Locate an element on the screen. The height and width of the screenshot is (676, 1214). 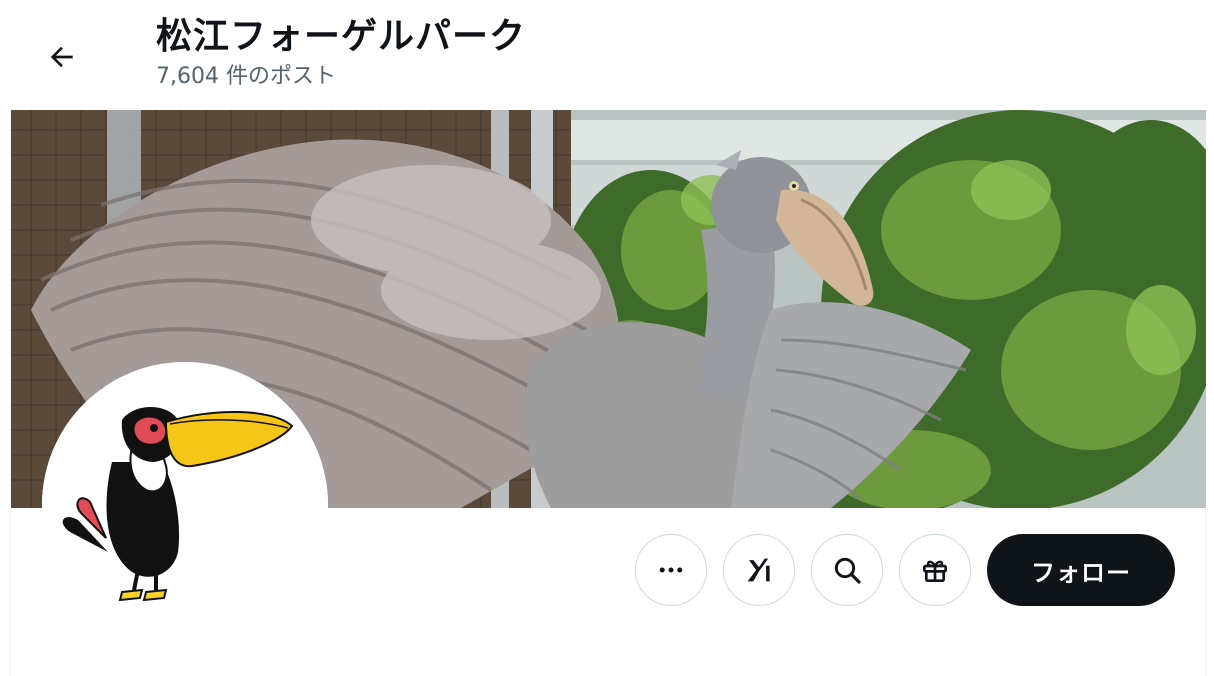
search-button is located at coordinates (847, 570).